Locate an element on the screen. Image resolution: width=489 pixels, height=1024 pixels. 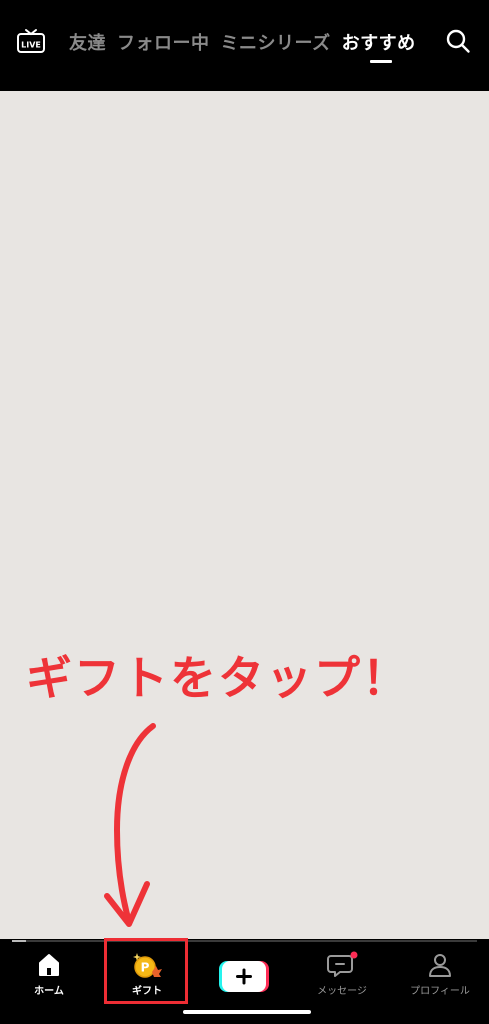
nav-label-home: ホーム is located at coordinates (49, 991).